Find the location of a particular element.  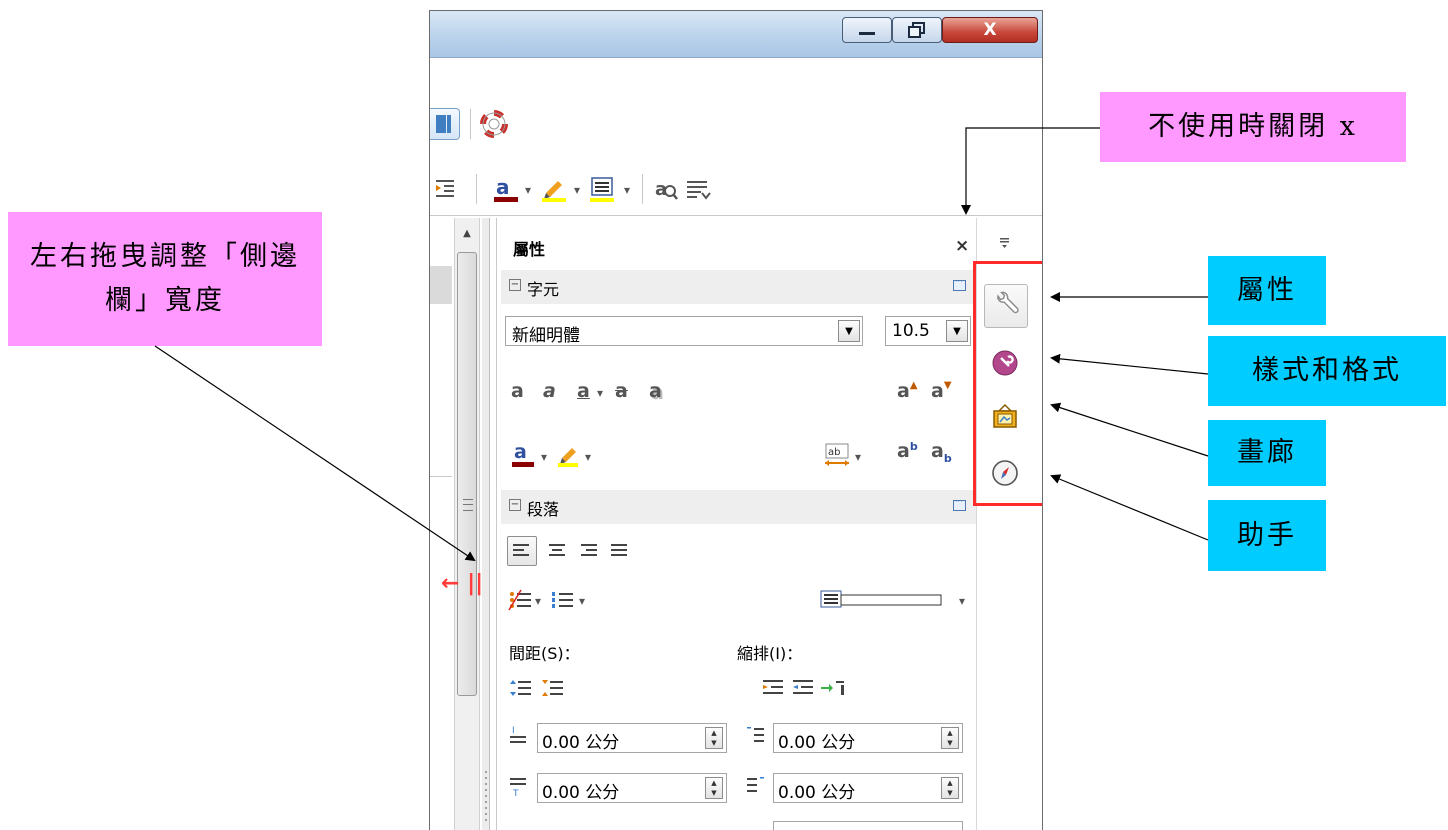

decrease-indent-icon is located at coordinates (803, 687).